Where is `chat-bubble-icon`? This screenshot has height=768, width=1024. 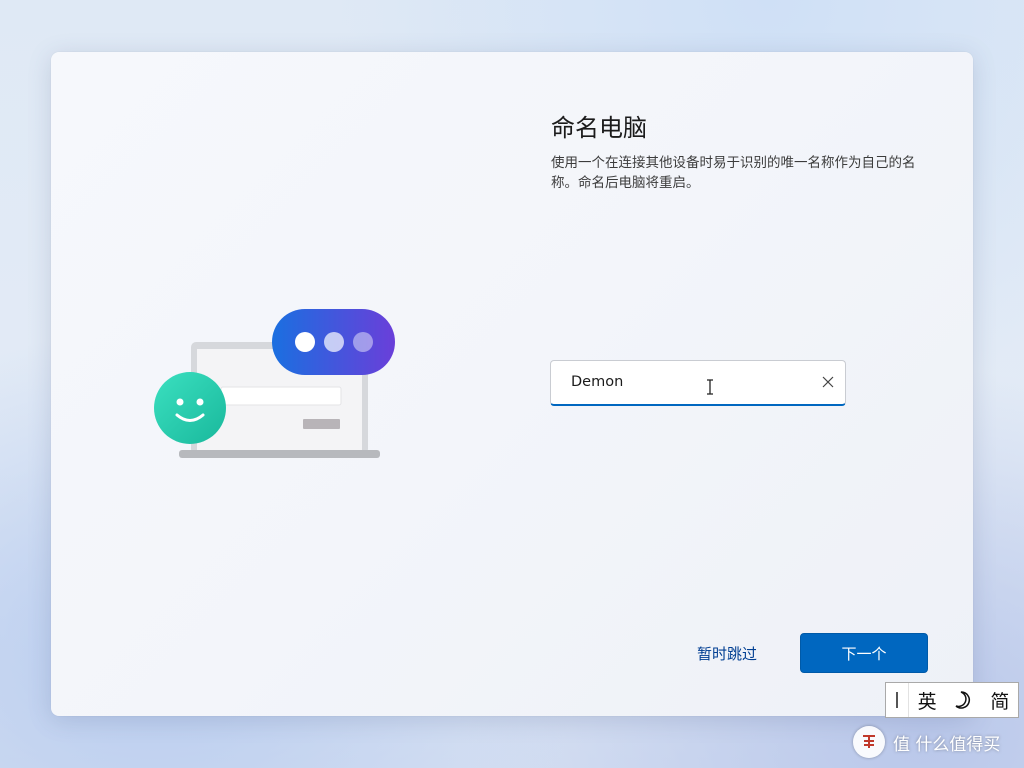
chat-bubble-icon is located at coordinates (333, 342).